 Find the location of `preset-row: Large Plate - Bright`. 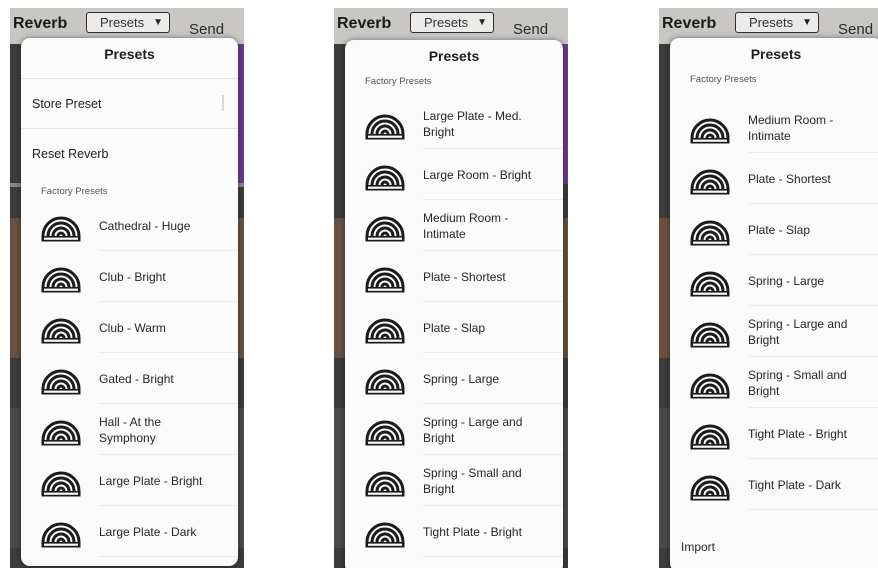

preset-row: Large Plate - Bright is located at coordinates (129, 480).